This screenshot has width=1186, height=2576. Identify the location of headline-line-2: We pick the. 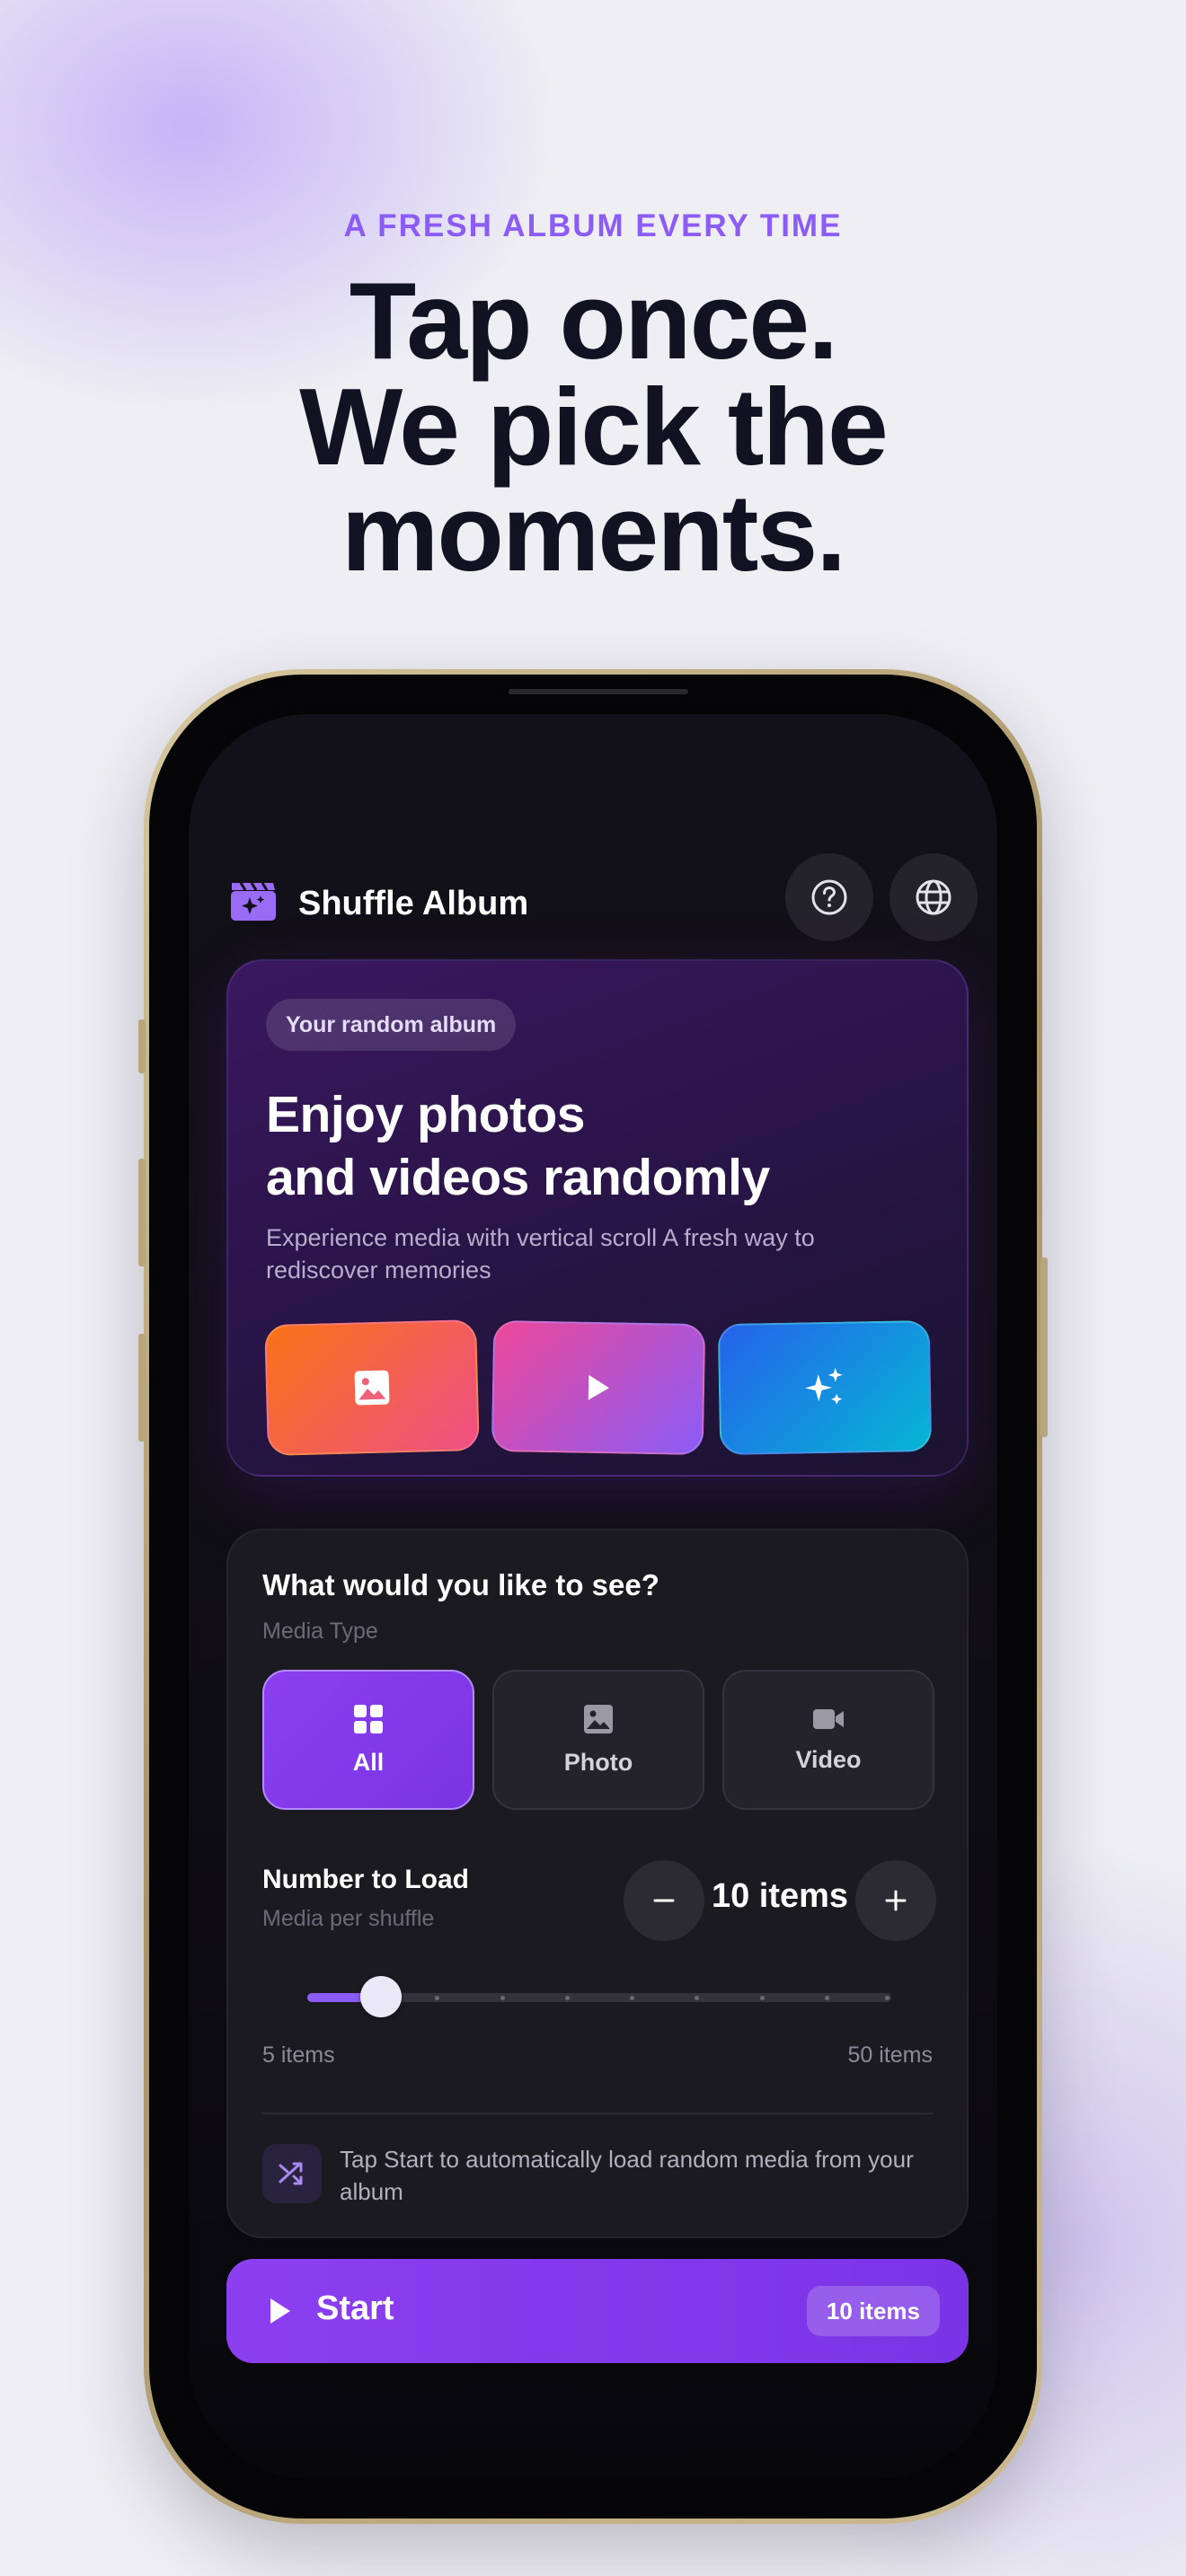
(594, 427).